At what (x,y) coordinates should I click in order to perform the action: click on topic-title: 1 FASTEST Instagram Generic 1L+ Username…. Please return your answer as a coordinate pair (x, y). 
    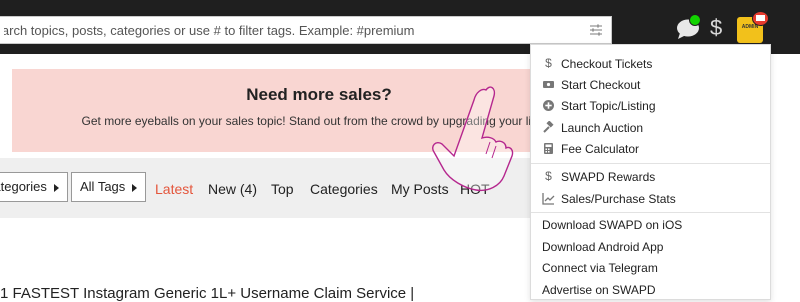
    Looking at the image, I should click on (207, 293).